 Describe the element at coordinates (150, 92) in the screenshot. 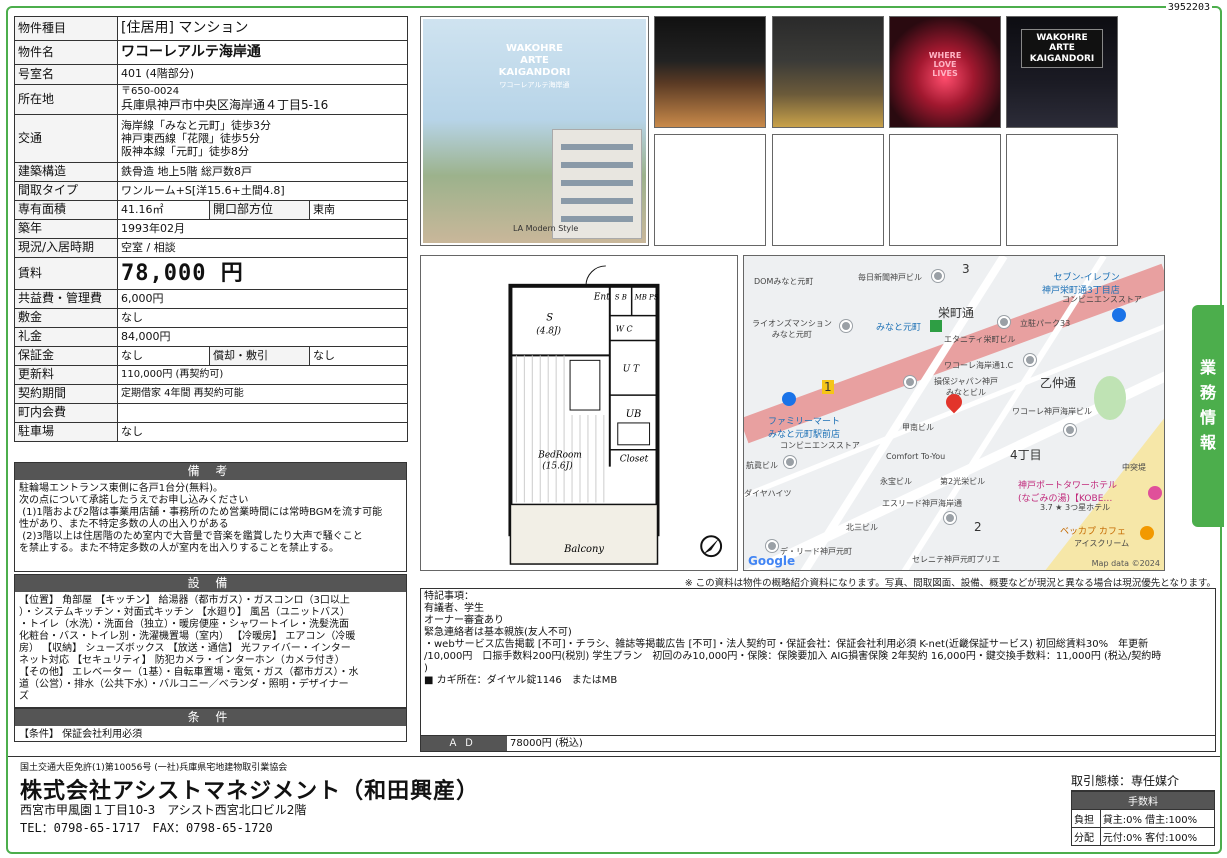

I see `postal-code: 〒650-0024` at that location.